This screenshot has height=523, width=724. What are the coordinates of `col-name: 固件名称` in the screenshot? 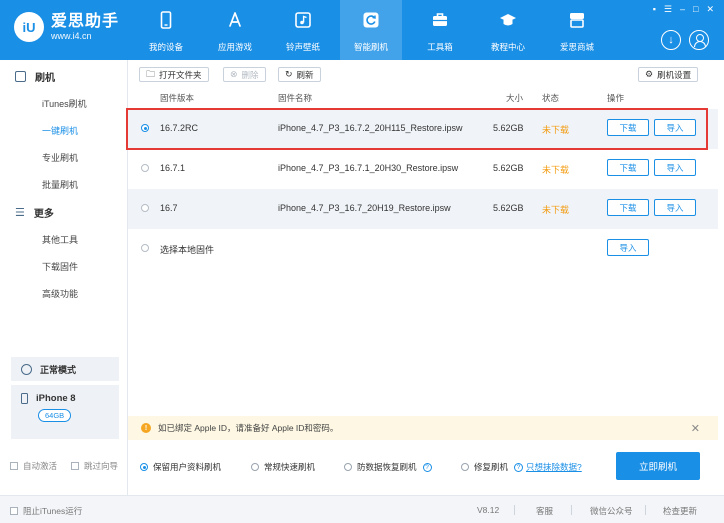 It's located at (295, 98).